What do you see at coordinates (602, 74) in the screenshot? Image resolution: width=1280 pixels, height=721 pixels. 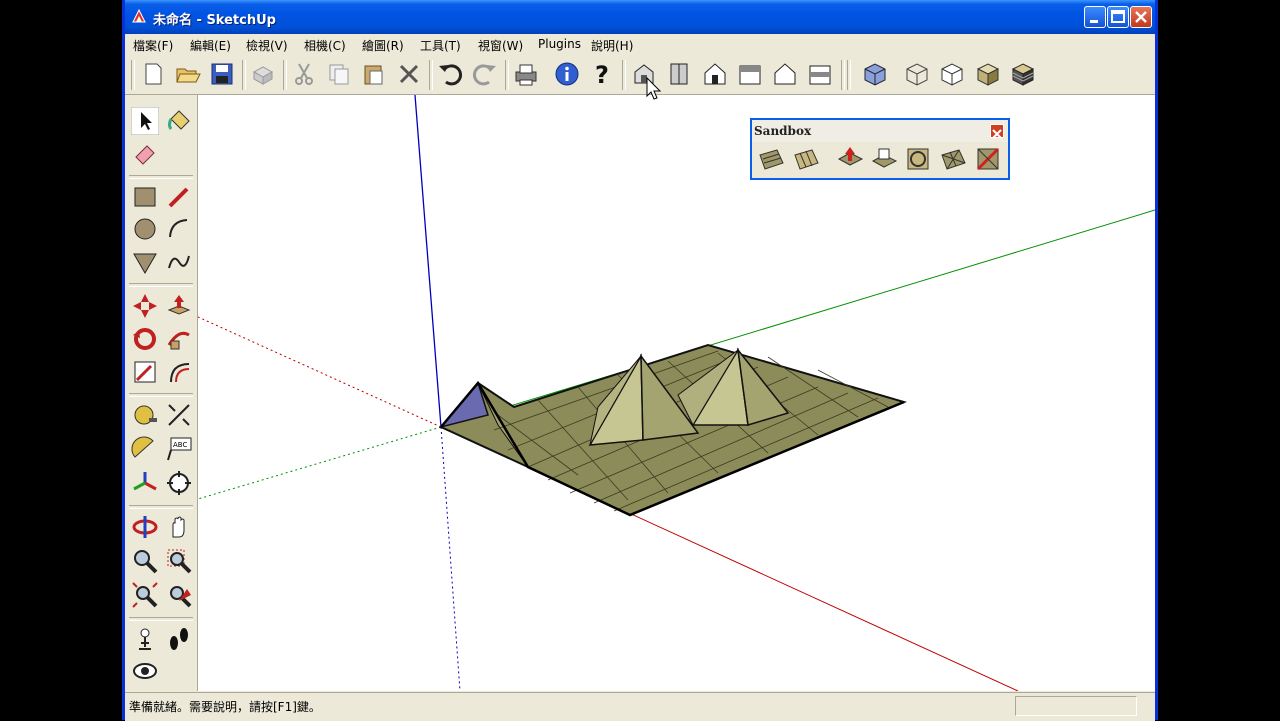 I see `help-icon: ?` at bounding box center [602, 74].